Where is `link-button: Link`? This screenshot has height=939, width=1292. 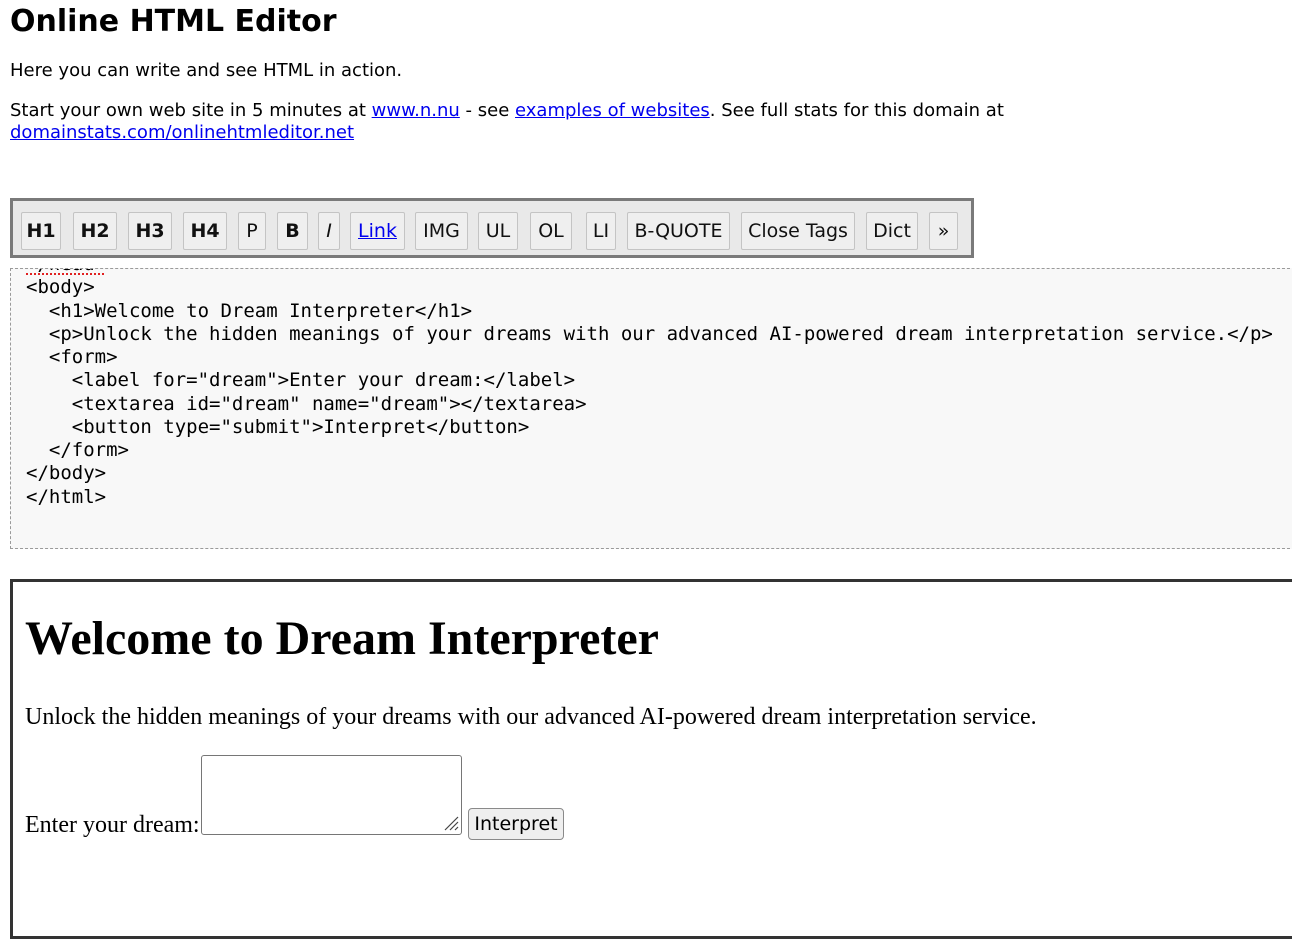
link-button: Link is located at coordinates (377, 231).